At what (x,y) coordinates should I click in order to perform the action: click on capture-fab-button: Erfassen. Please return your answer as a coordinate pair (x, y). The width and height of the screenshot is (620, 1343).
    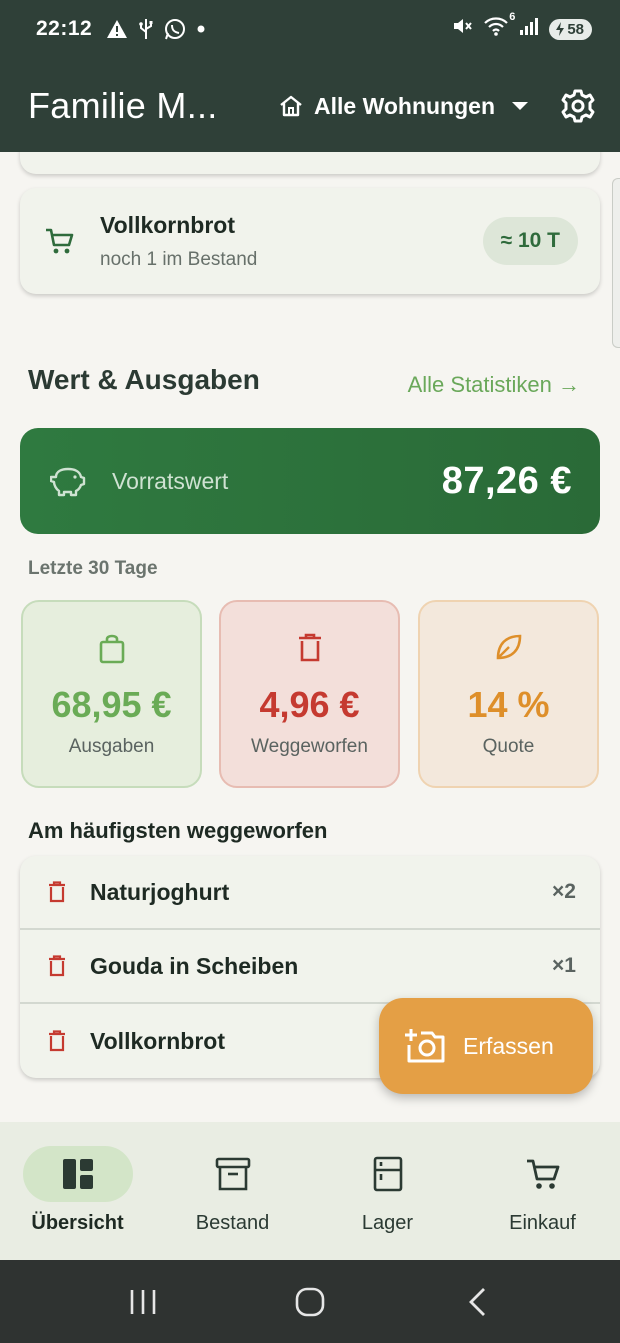
    Looking at the image, I should click on (486, 1046).